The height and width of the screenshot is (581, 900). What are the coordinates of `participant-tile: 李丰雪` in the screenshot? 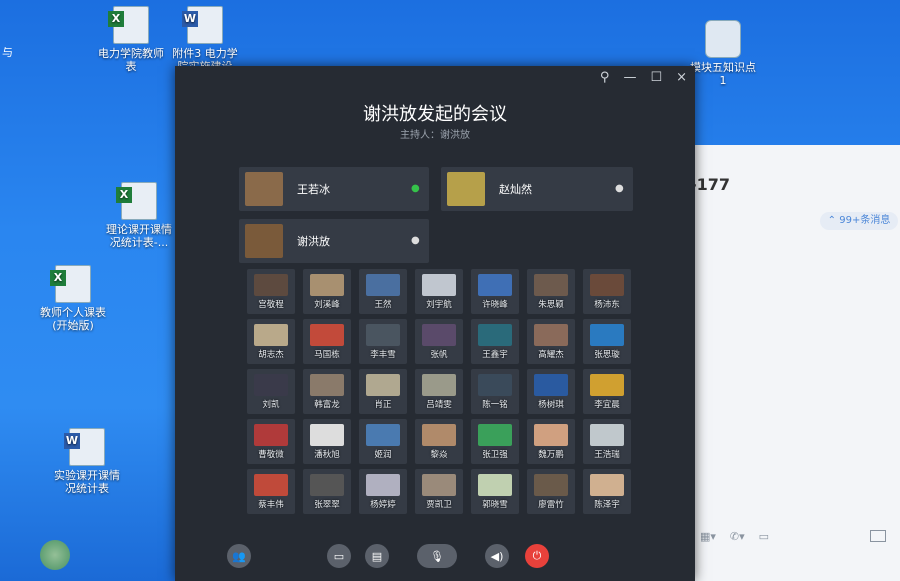 It's located at (383, 341).